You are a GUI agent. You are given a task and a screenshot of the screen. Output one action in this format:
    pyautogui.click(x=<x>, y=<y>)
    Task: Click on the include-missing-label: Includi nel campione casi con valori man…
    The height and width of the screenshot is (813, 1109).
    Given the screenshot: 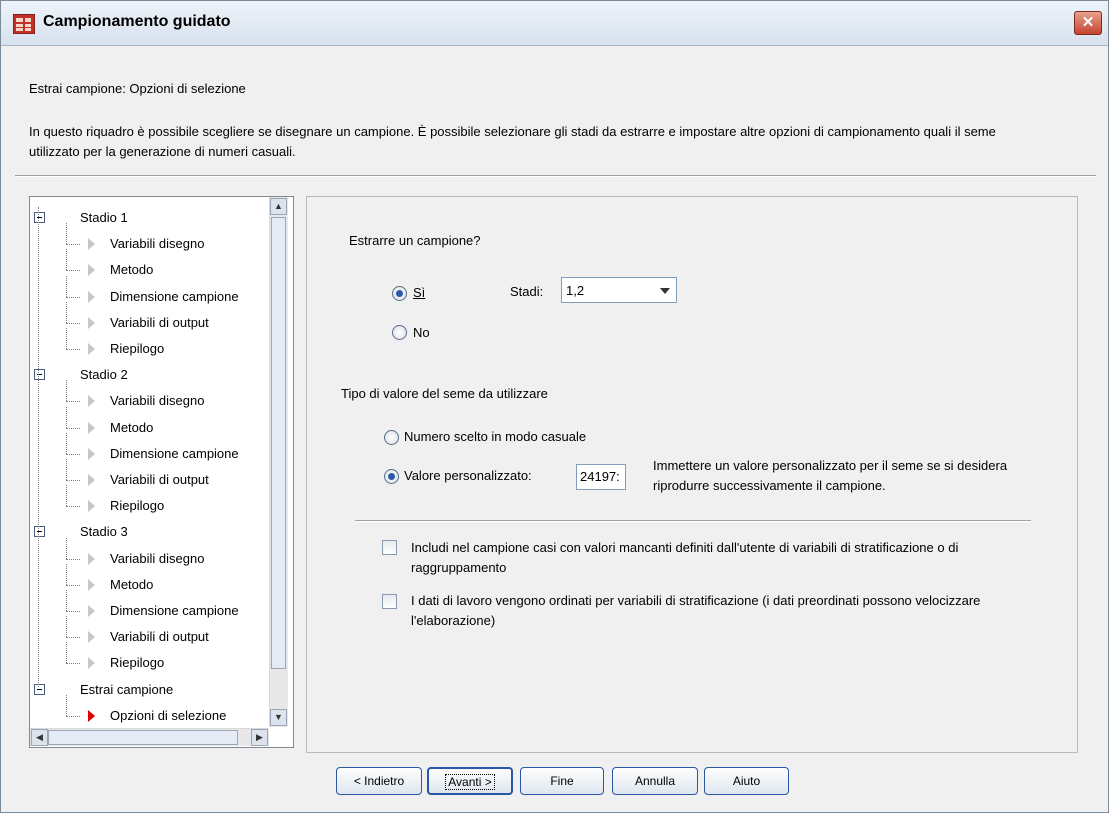 What is the action you would take?
    pyautogui.click(x=691, y=558)
    